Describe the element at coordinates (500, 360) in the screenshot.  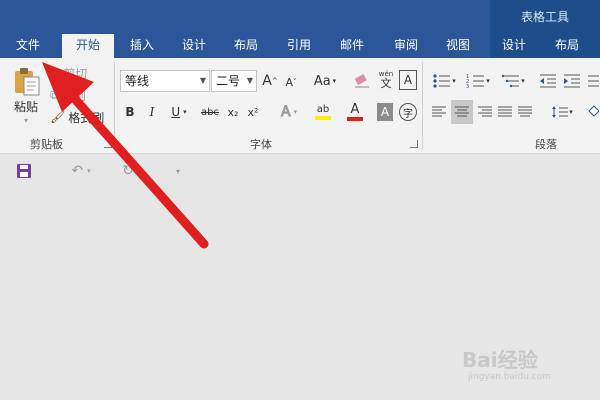
I see `watermark-brand: Bai经验` at that location.